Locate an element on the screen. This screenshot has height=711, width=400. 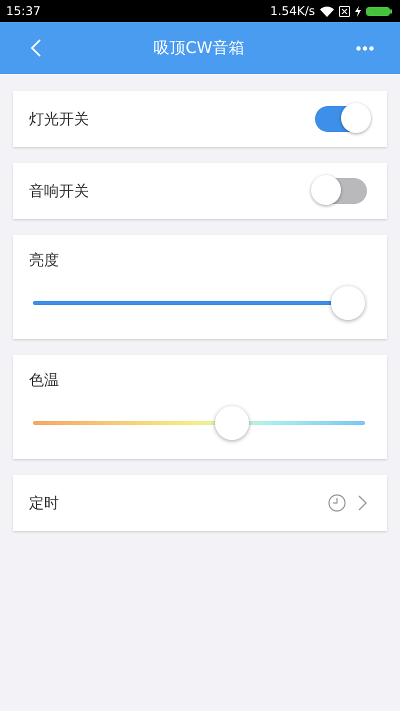
battery-icon is located at coordinates (379, 11).